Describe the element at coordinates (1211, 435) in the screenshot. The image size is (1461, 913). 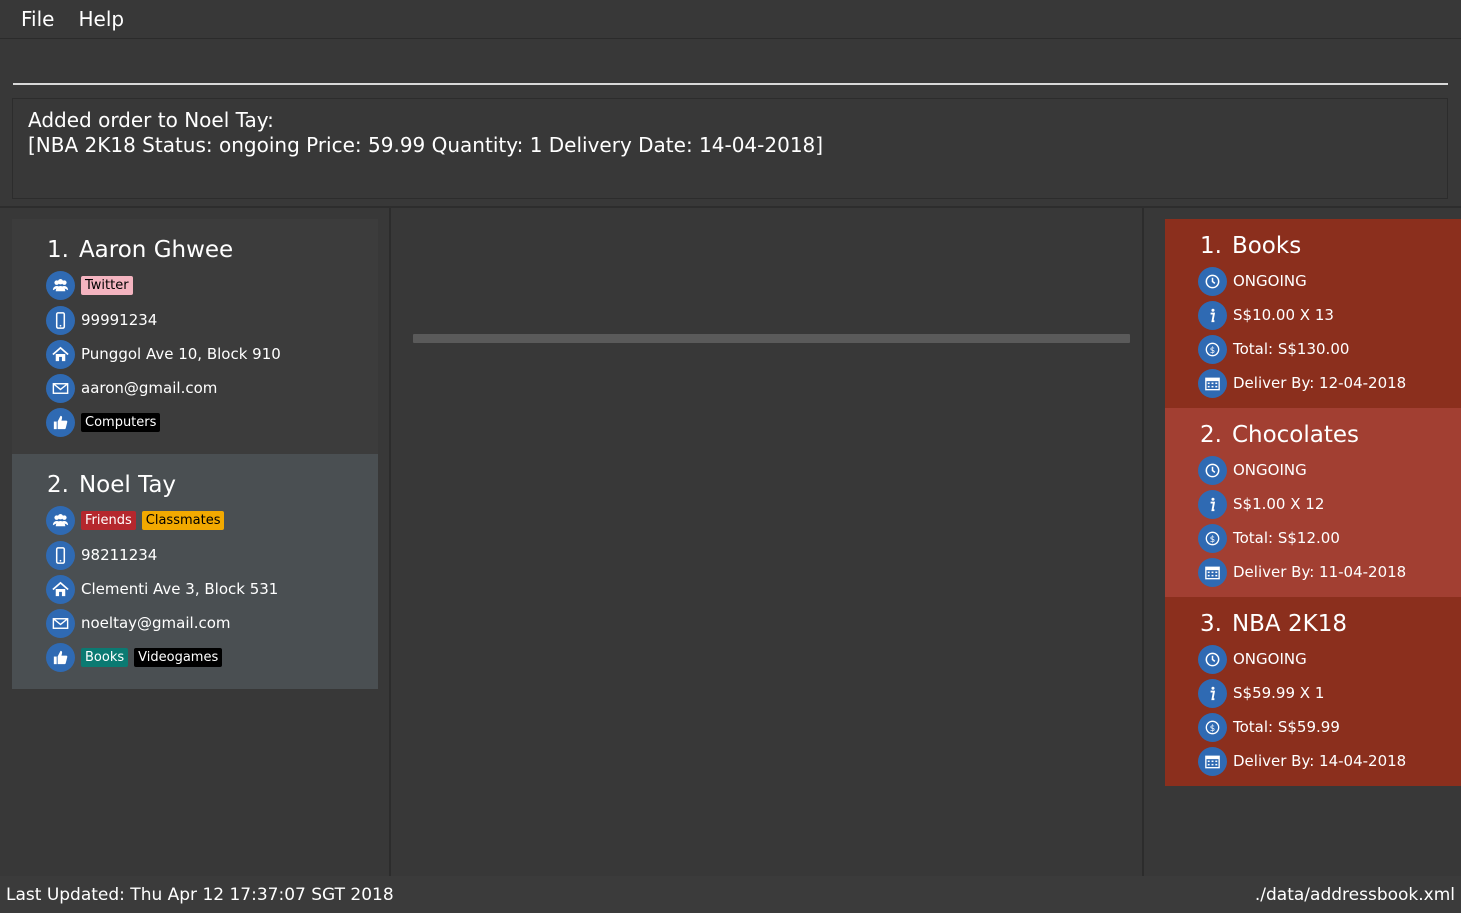
I see `order-index: 2.` at that location.